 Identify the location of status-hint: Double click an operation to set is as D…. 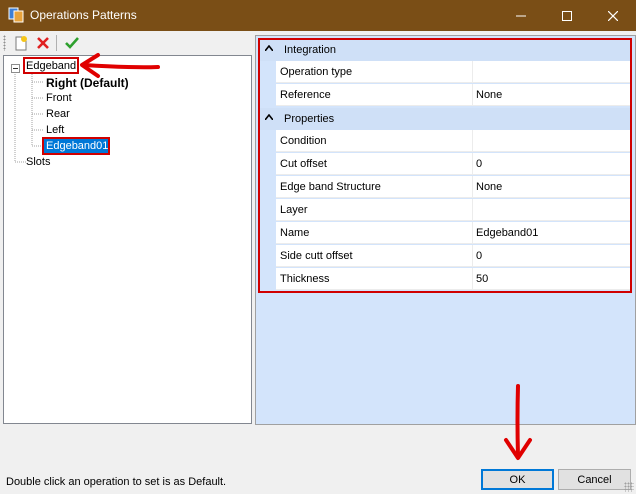
(116, 482).